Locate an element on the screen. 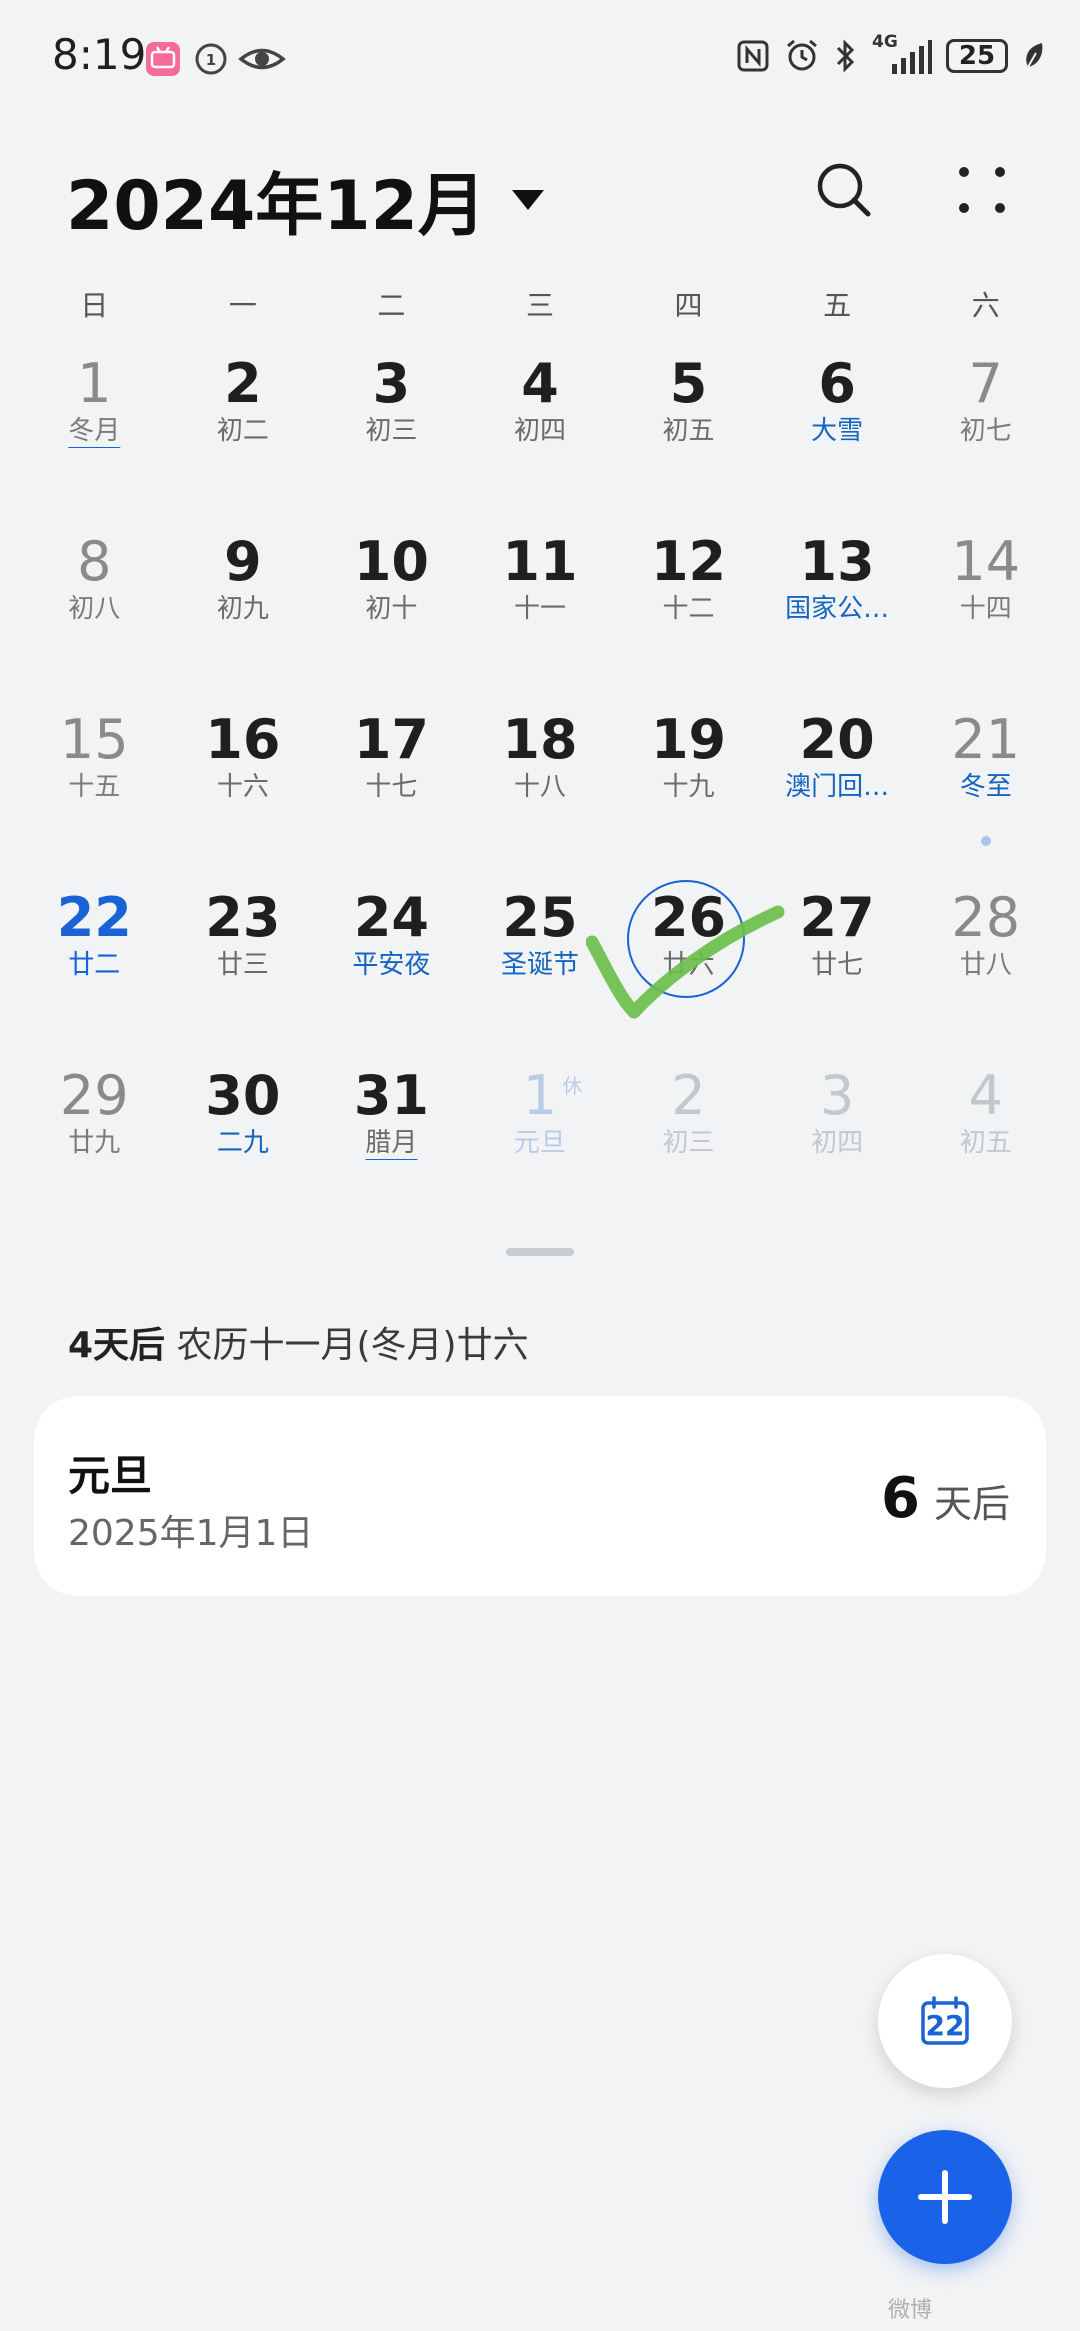 This screenshot has height=2331, width=1080. calendar-day-cell: 21 冬至 is located at coordinates (985, 785).